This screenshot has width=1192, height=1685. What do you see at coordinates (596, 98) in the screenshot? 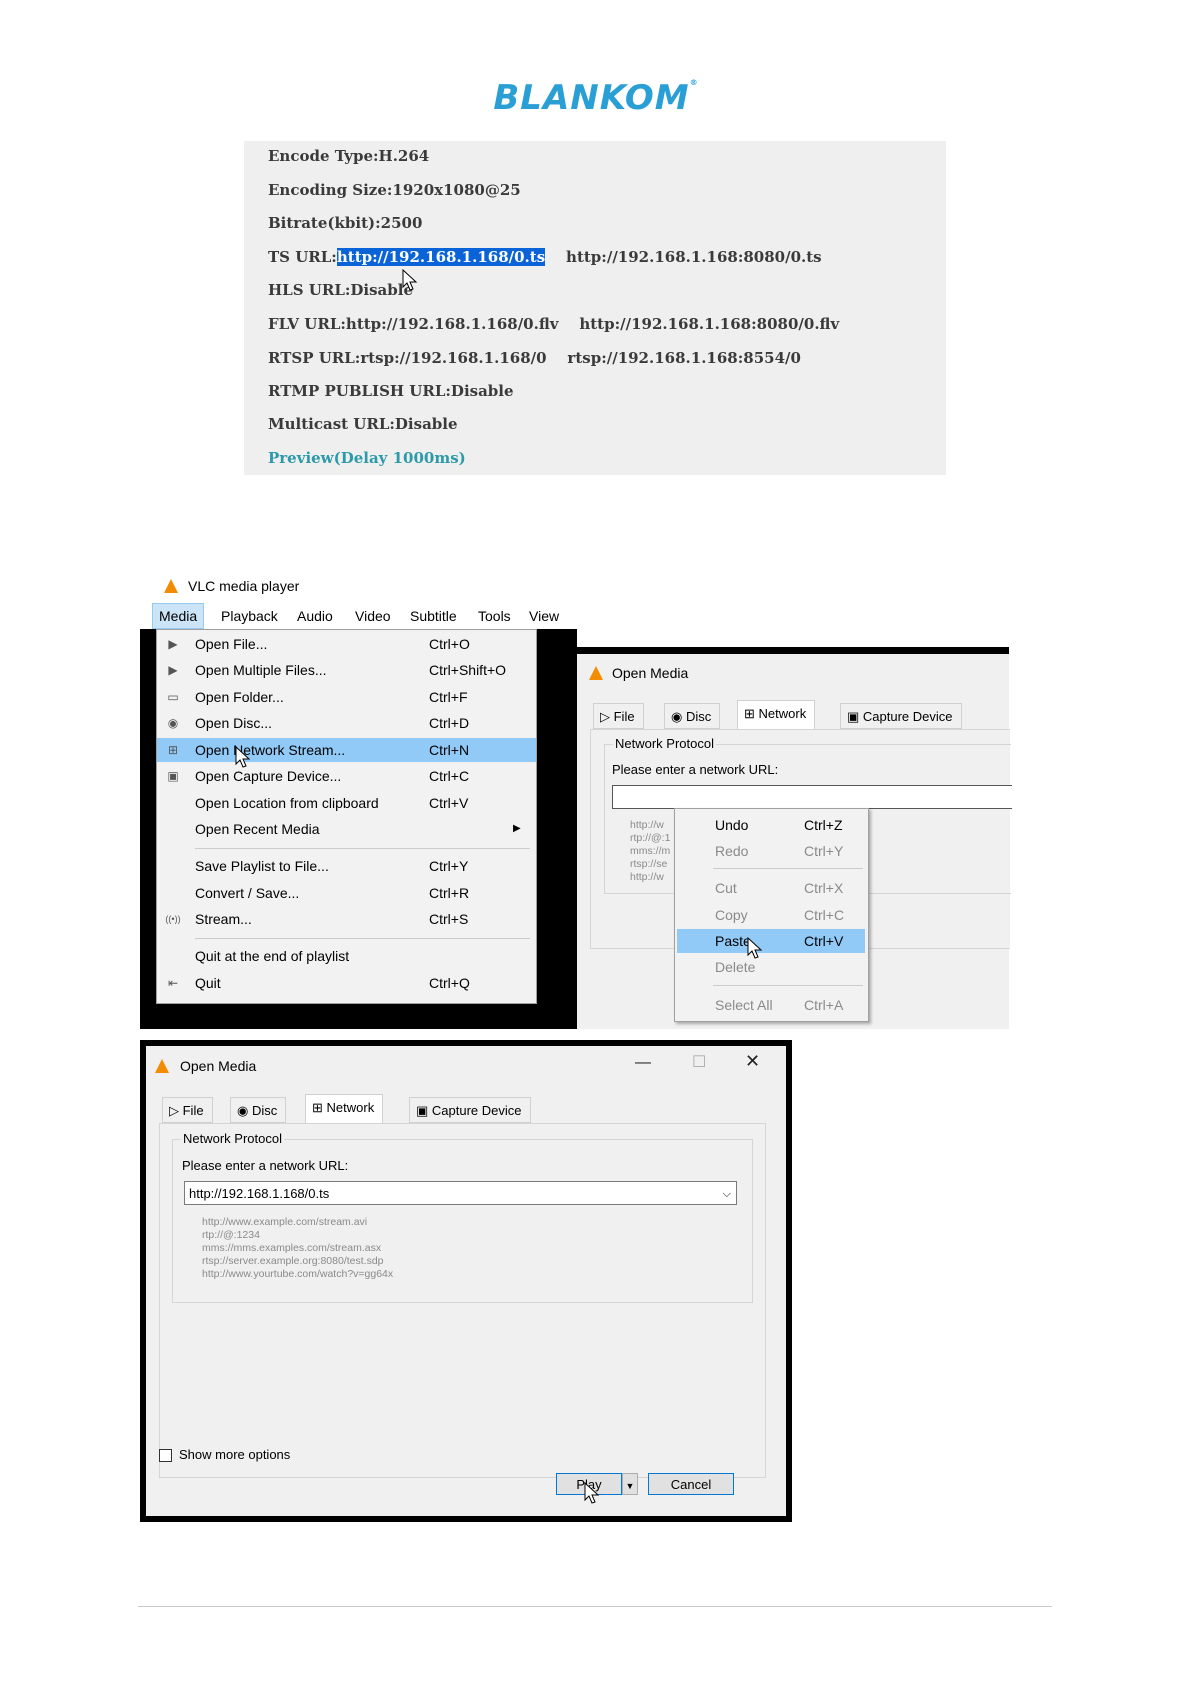
I see `blankom-logo: BLANKOM®` at bounding box center [596, 98].